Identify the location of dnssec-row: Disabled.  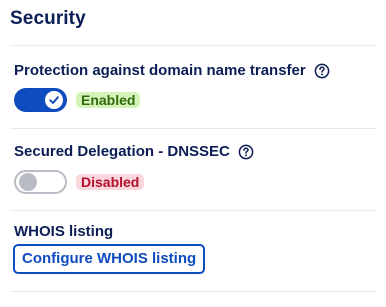
(79, 182).